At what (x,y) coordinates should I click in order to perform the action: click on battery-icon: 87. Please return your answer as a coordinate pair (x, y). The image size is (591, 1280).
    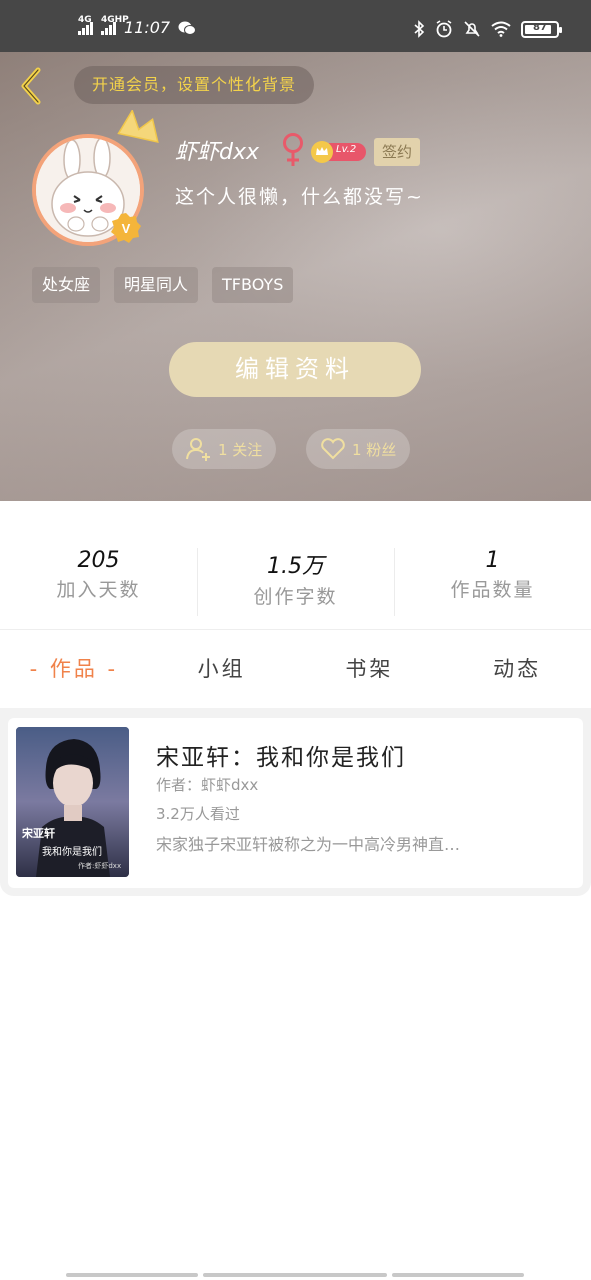
    Looking at the image, I should click on (541, 29).